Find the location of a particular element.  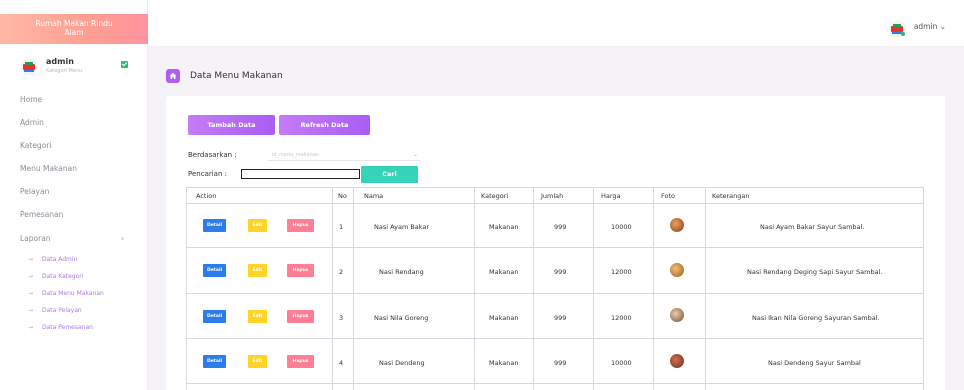

column-header-nama: Nama is located at coordinates (374, 196).